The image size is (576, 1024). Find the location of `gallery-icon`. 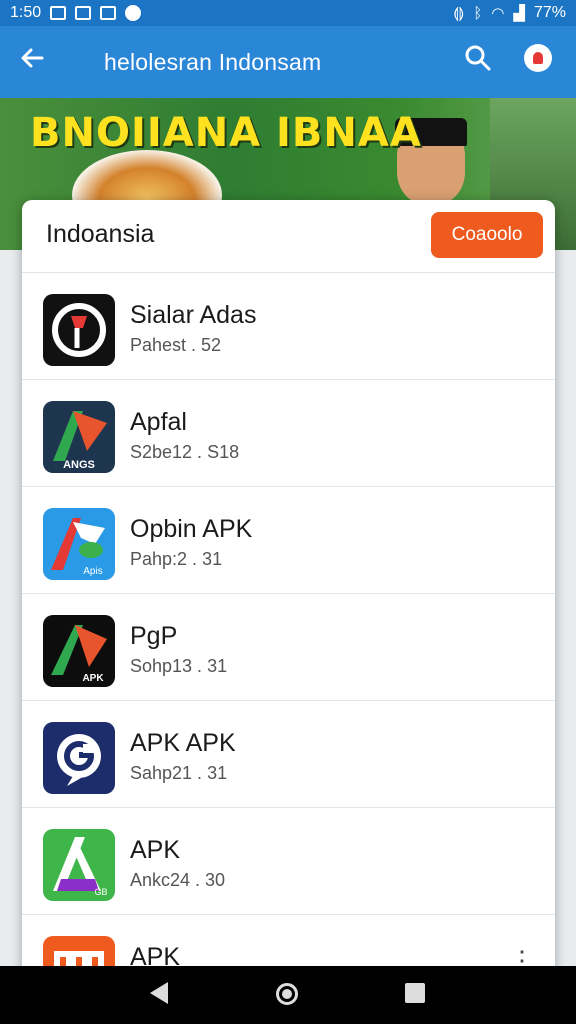

gallery-icon is located at coordinates (58, 13).